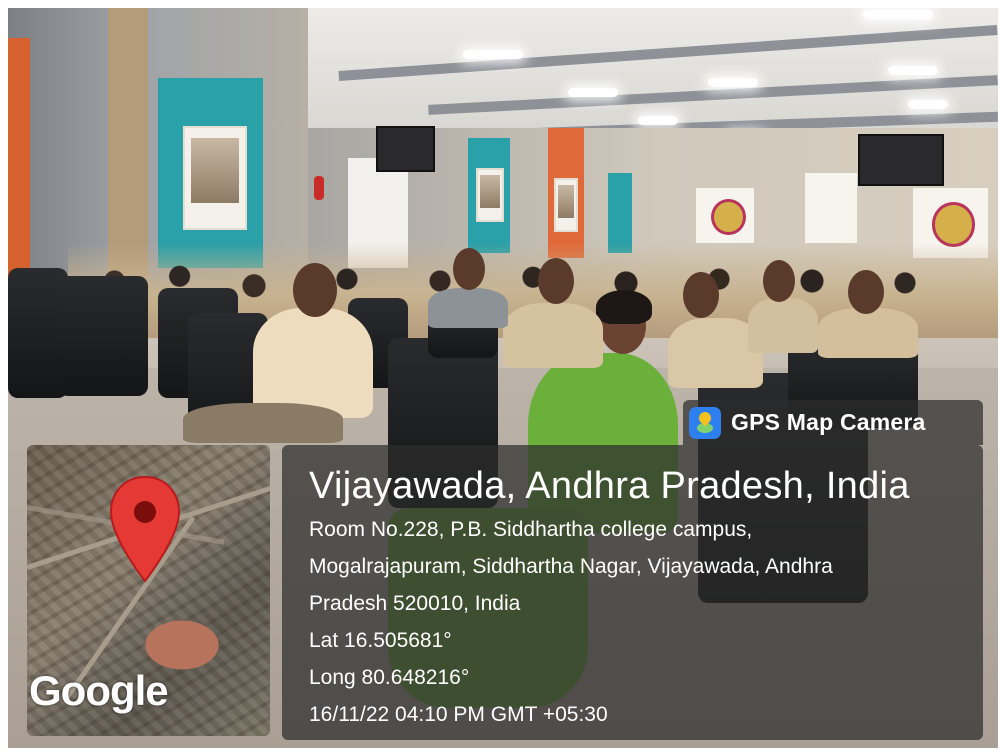 Image resolution: width=999 pixels, height=753 pixels. What do you see at coordinates (99, 690) in the screenshot?
I see `google-logo: Google` at bounding box center [99, 690].